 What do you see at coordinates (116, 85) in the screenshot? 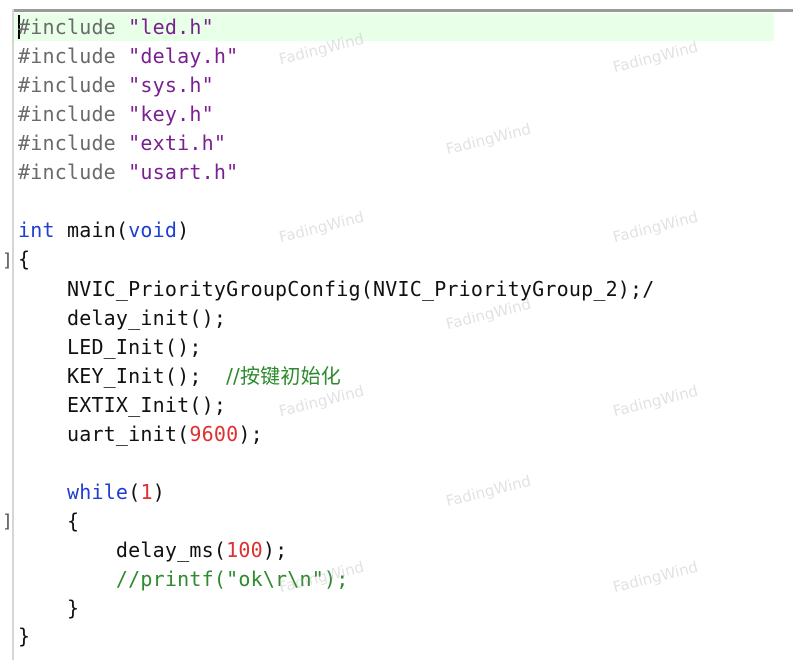
I see `code-line: #include "sys.h"` at bounding box center [116, 85].